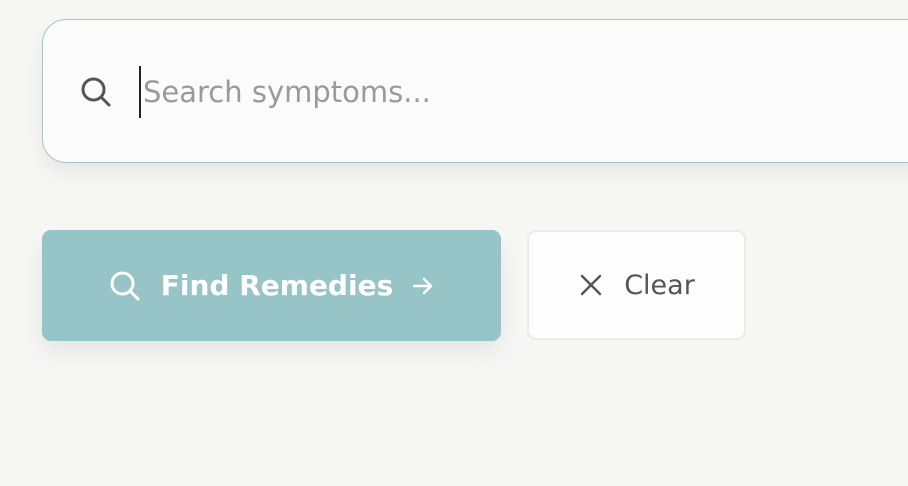 The image size is (908, 486). Describe the element at coordinates (659, 285) in the screenshot. I see `clear-label: Clear` at that location.